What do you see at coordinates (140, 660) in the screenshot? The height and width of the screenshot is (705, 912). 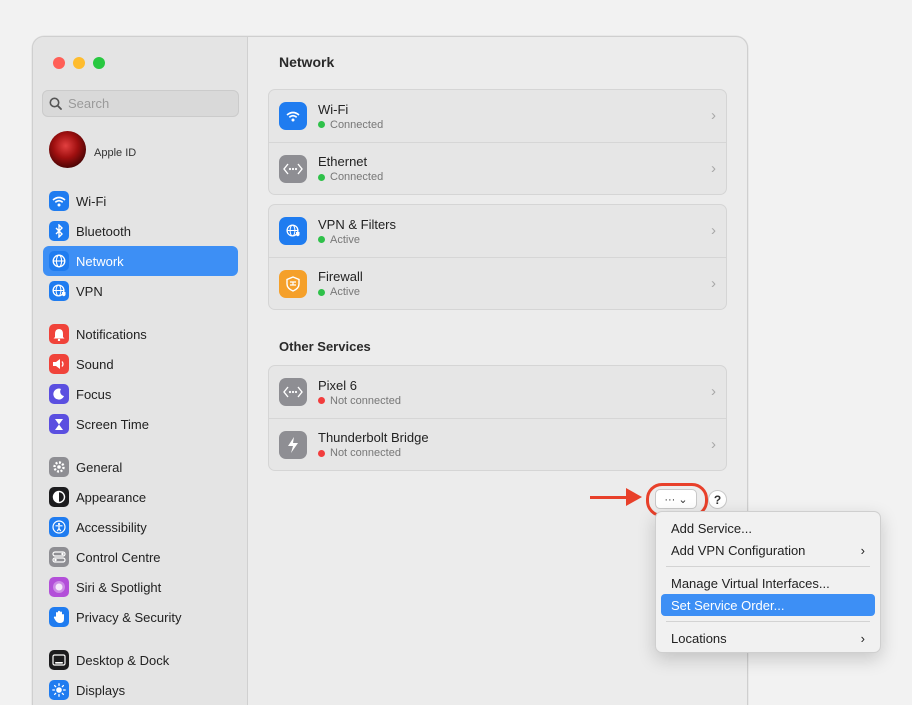 I see `sidebar-item-desktop-dock: Desktop & Dock` at bounding box center [140, 660].